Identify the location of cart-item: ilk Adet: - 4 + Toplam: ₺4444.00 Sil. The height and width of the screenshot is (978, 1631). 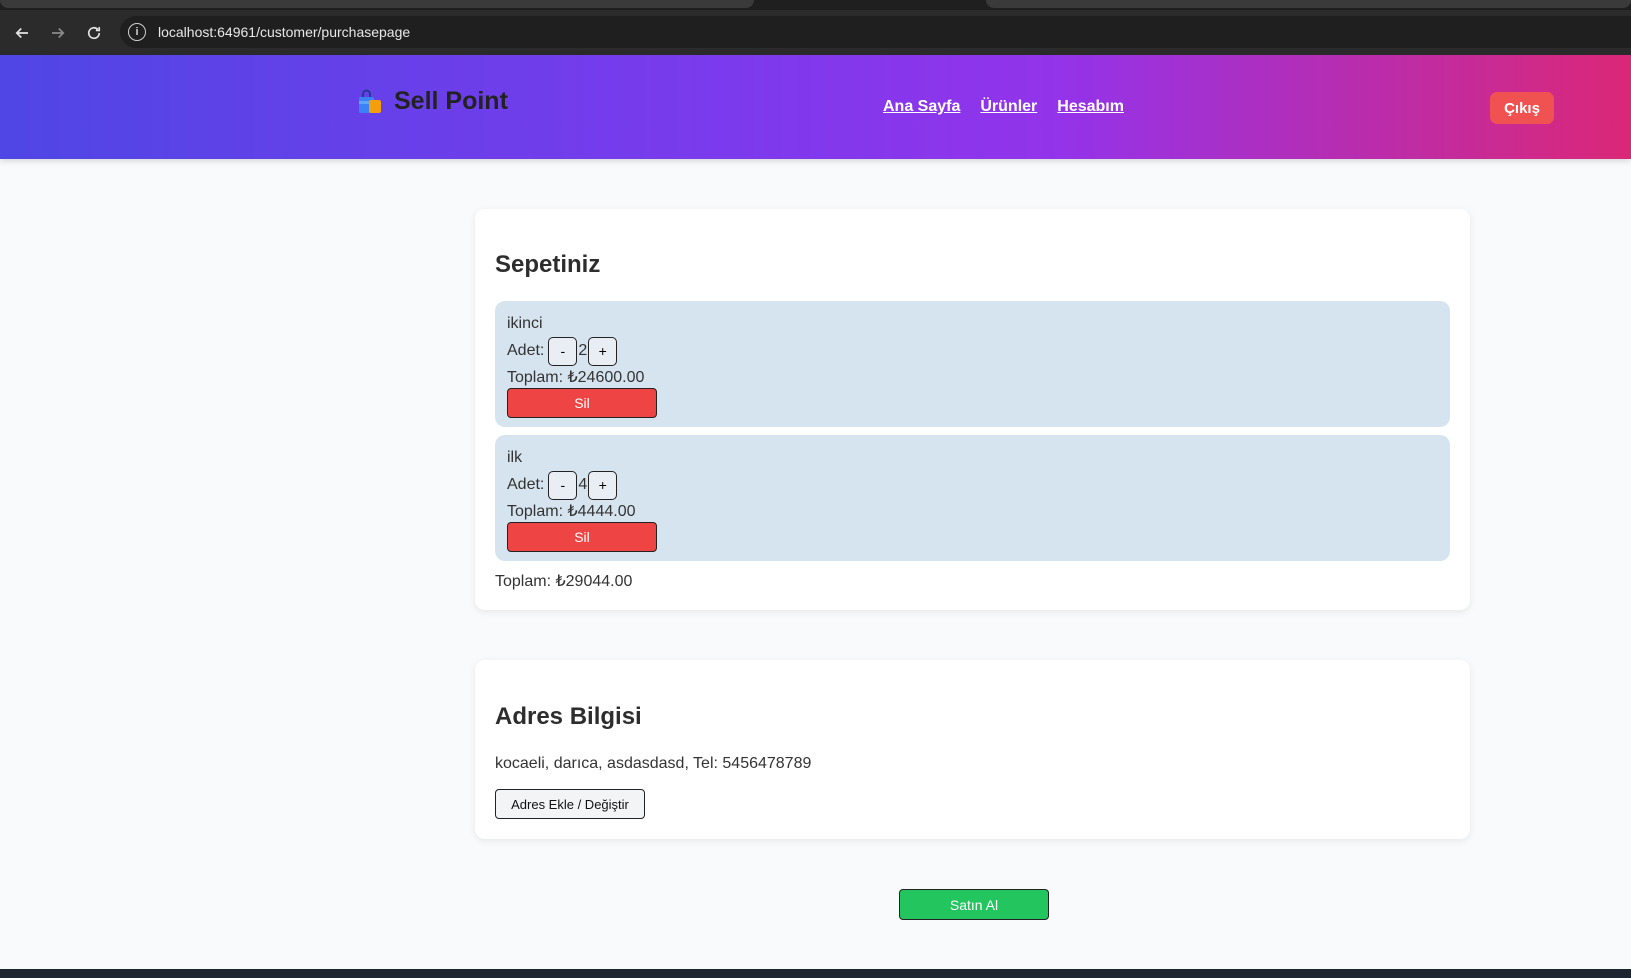
(972, 498).